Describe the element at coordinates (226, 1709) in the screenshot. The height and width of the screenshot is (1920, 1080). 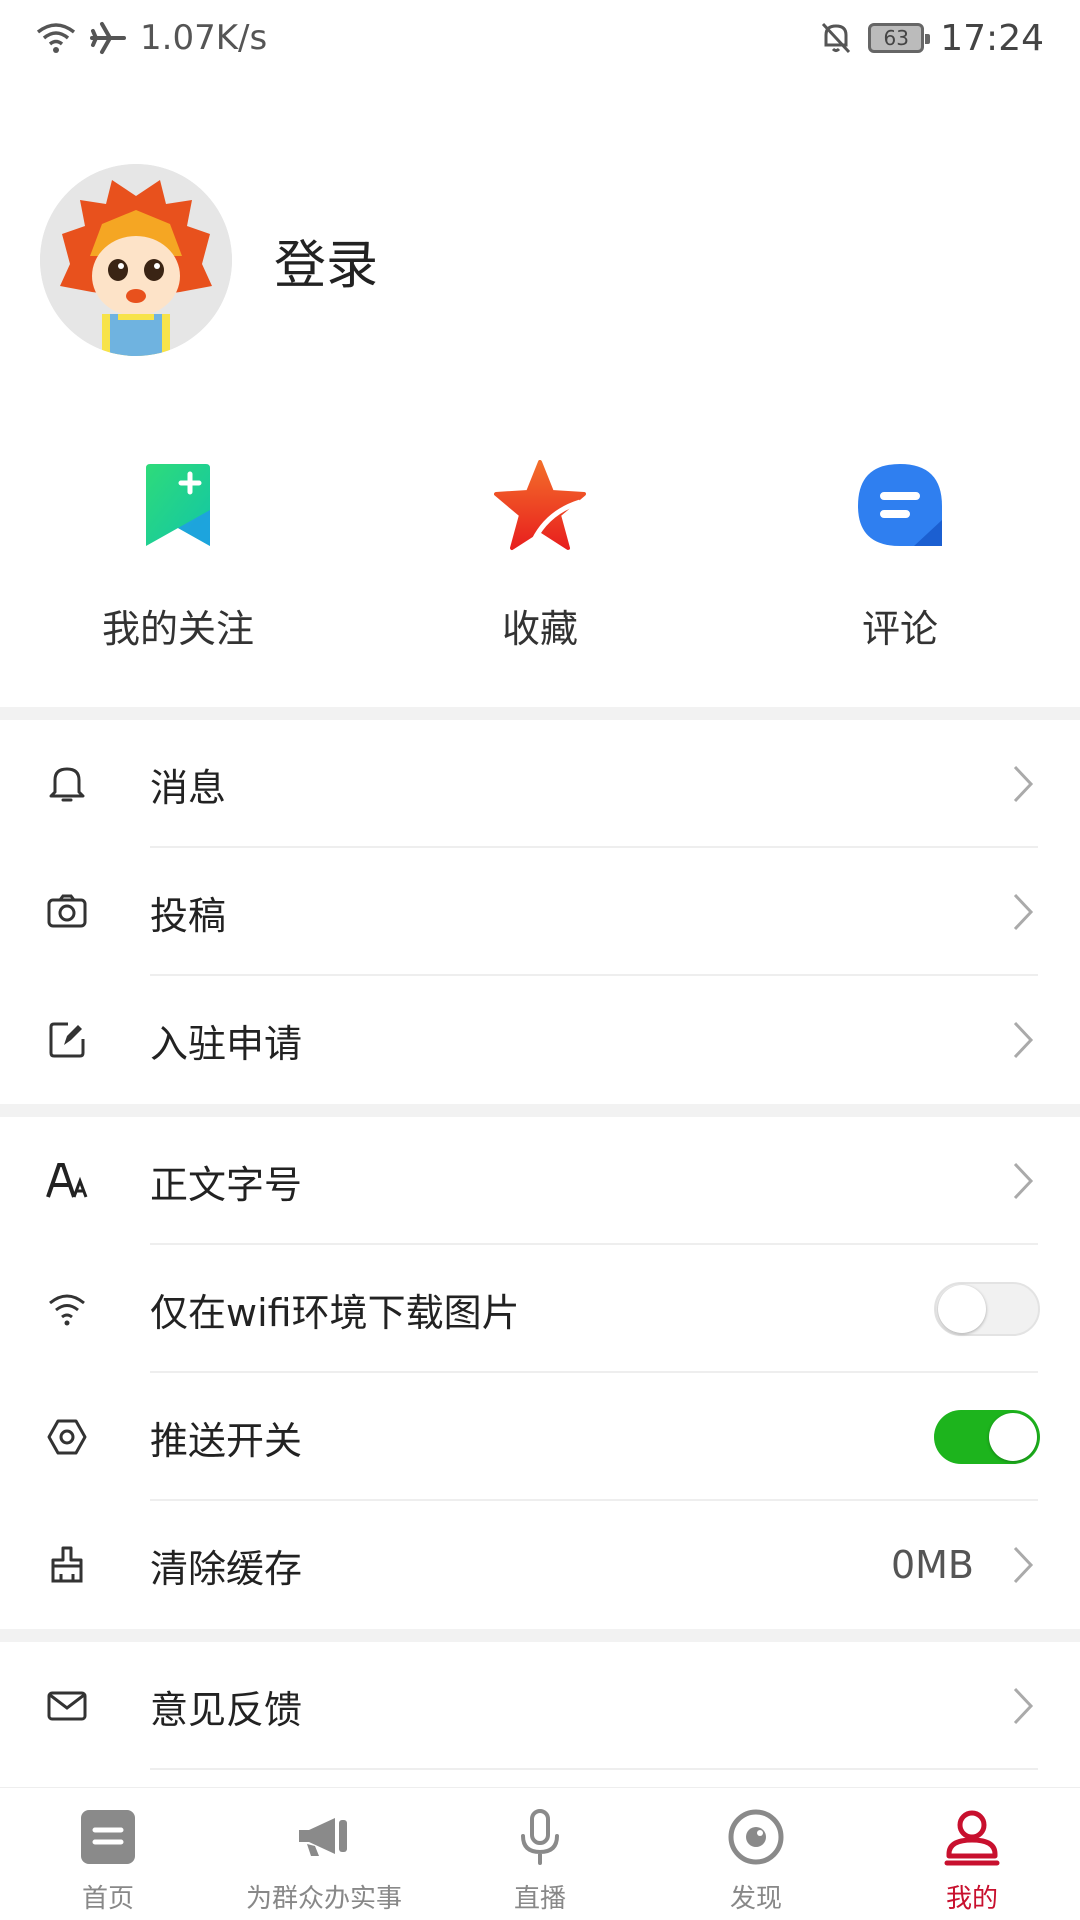
I see `menu-item-label: 意见反馈` at that location.